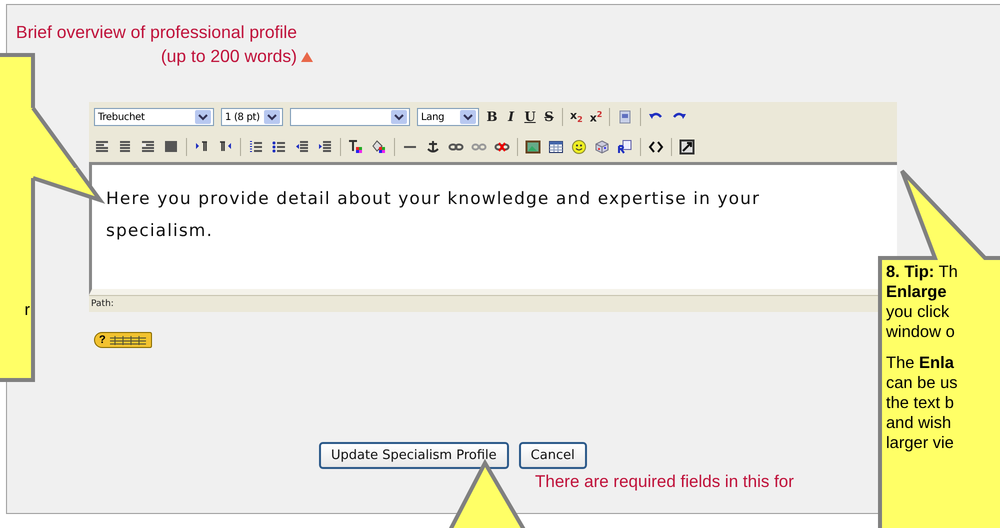 This screenshot has width=1000, height=528. Describe the element at coordinates (596, 117) in the screenshot. I see `script-button: x$^{2}$` at that location.